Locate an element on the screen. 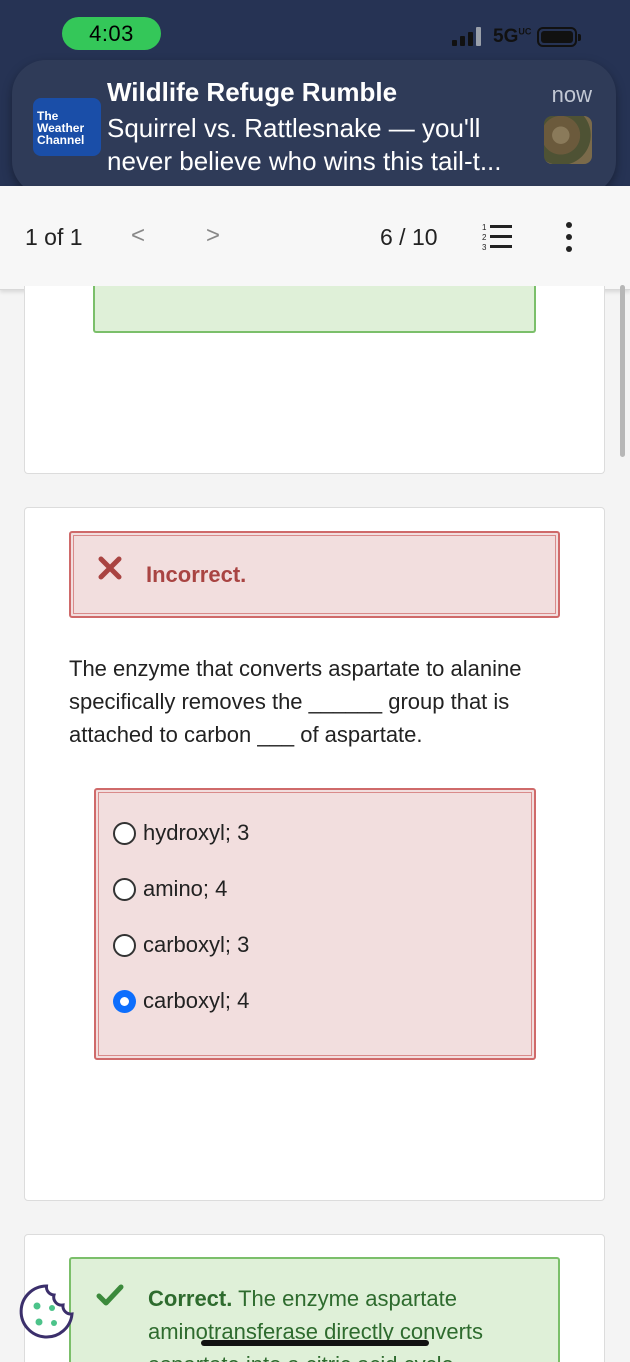 The height and width of the screenshot is (1362, 630). battery-icon is located at coordinates (559, 37).